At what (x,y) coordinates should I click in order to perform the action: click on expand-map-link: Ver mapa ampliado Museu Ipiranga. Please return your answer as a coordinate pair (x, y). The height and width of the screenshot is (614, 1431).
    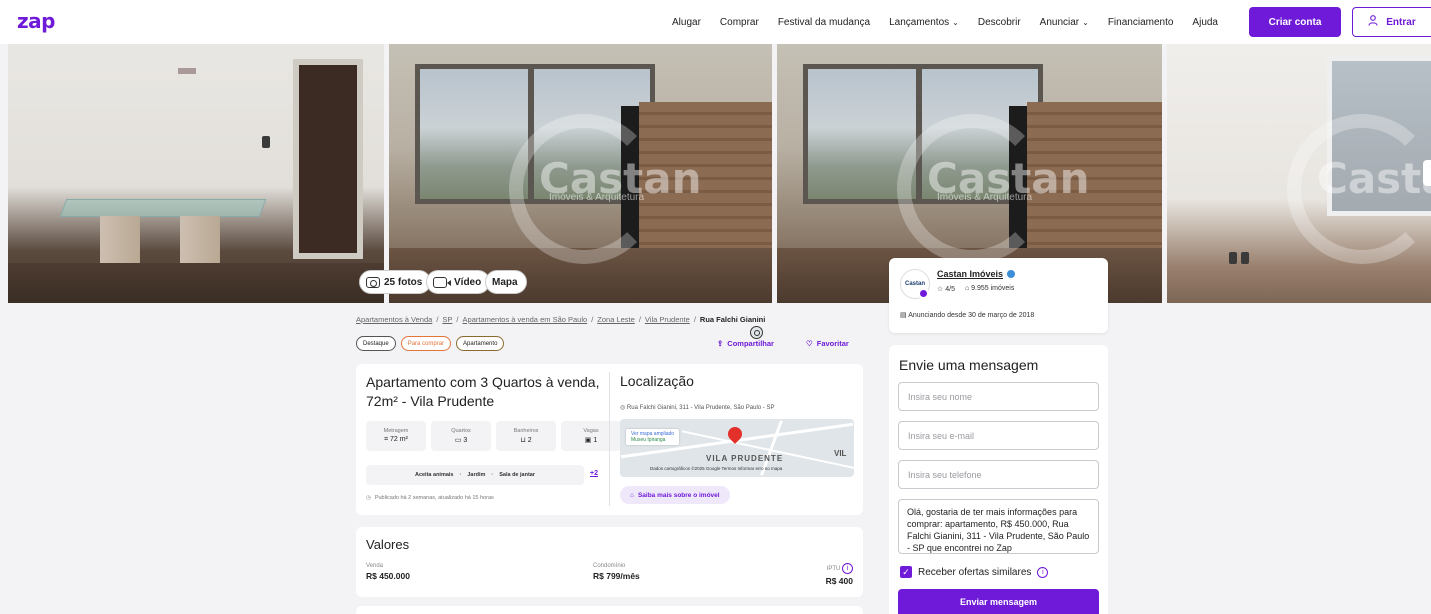
    Looking at the image, I should click on (653, 437).